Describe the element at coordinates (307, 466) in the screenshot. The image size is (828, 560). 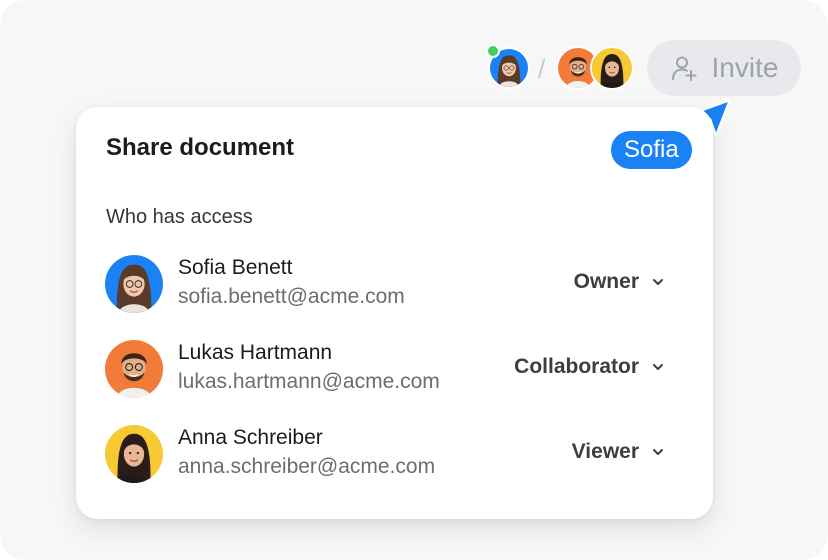
I see `member-email: anna.schreiber@acme.com` at that location.